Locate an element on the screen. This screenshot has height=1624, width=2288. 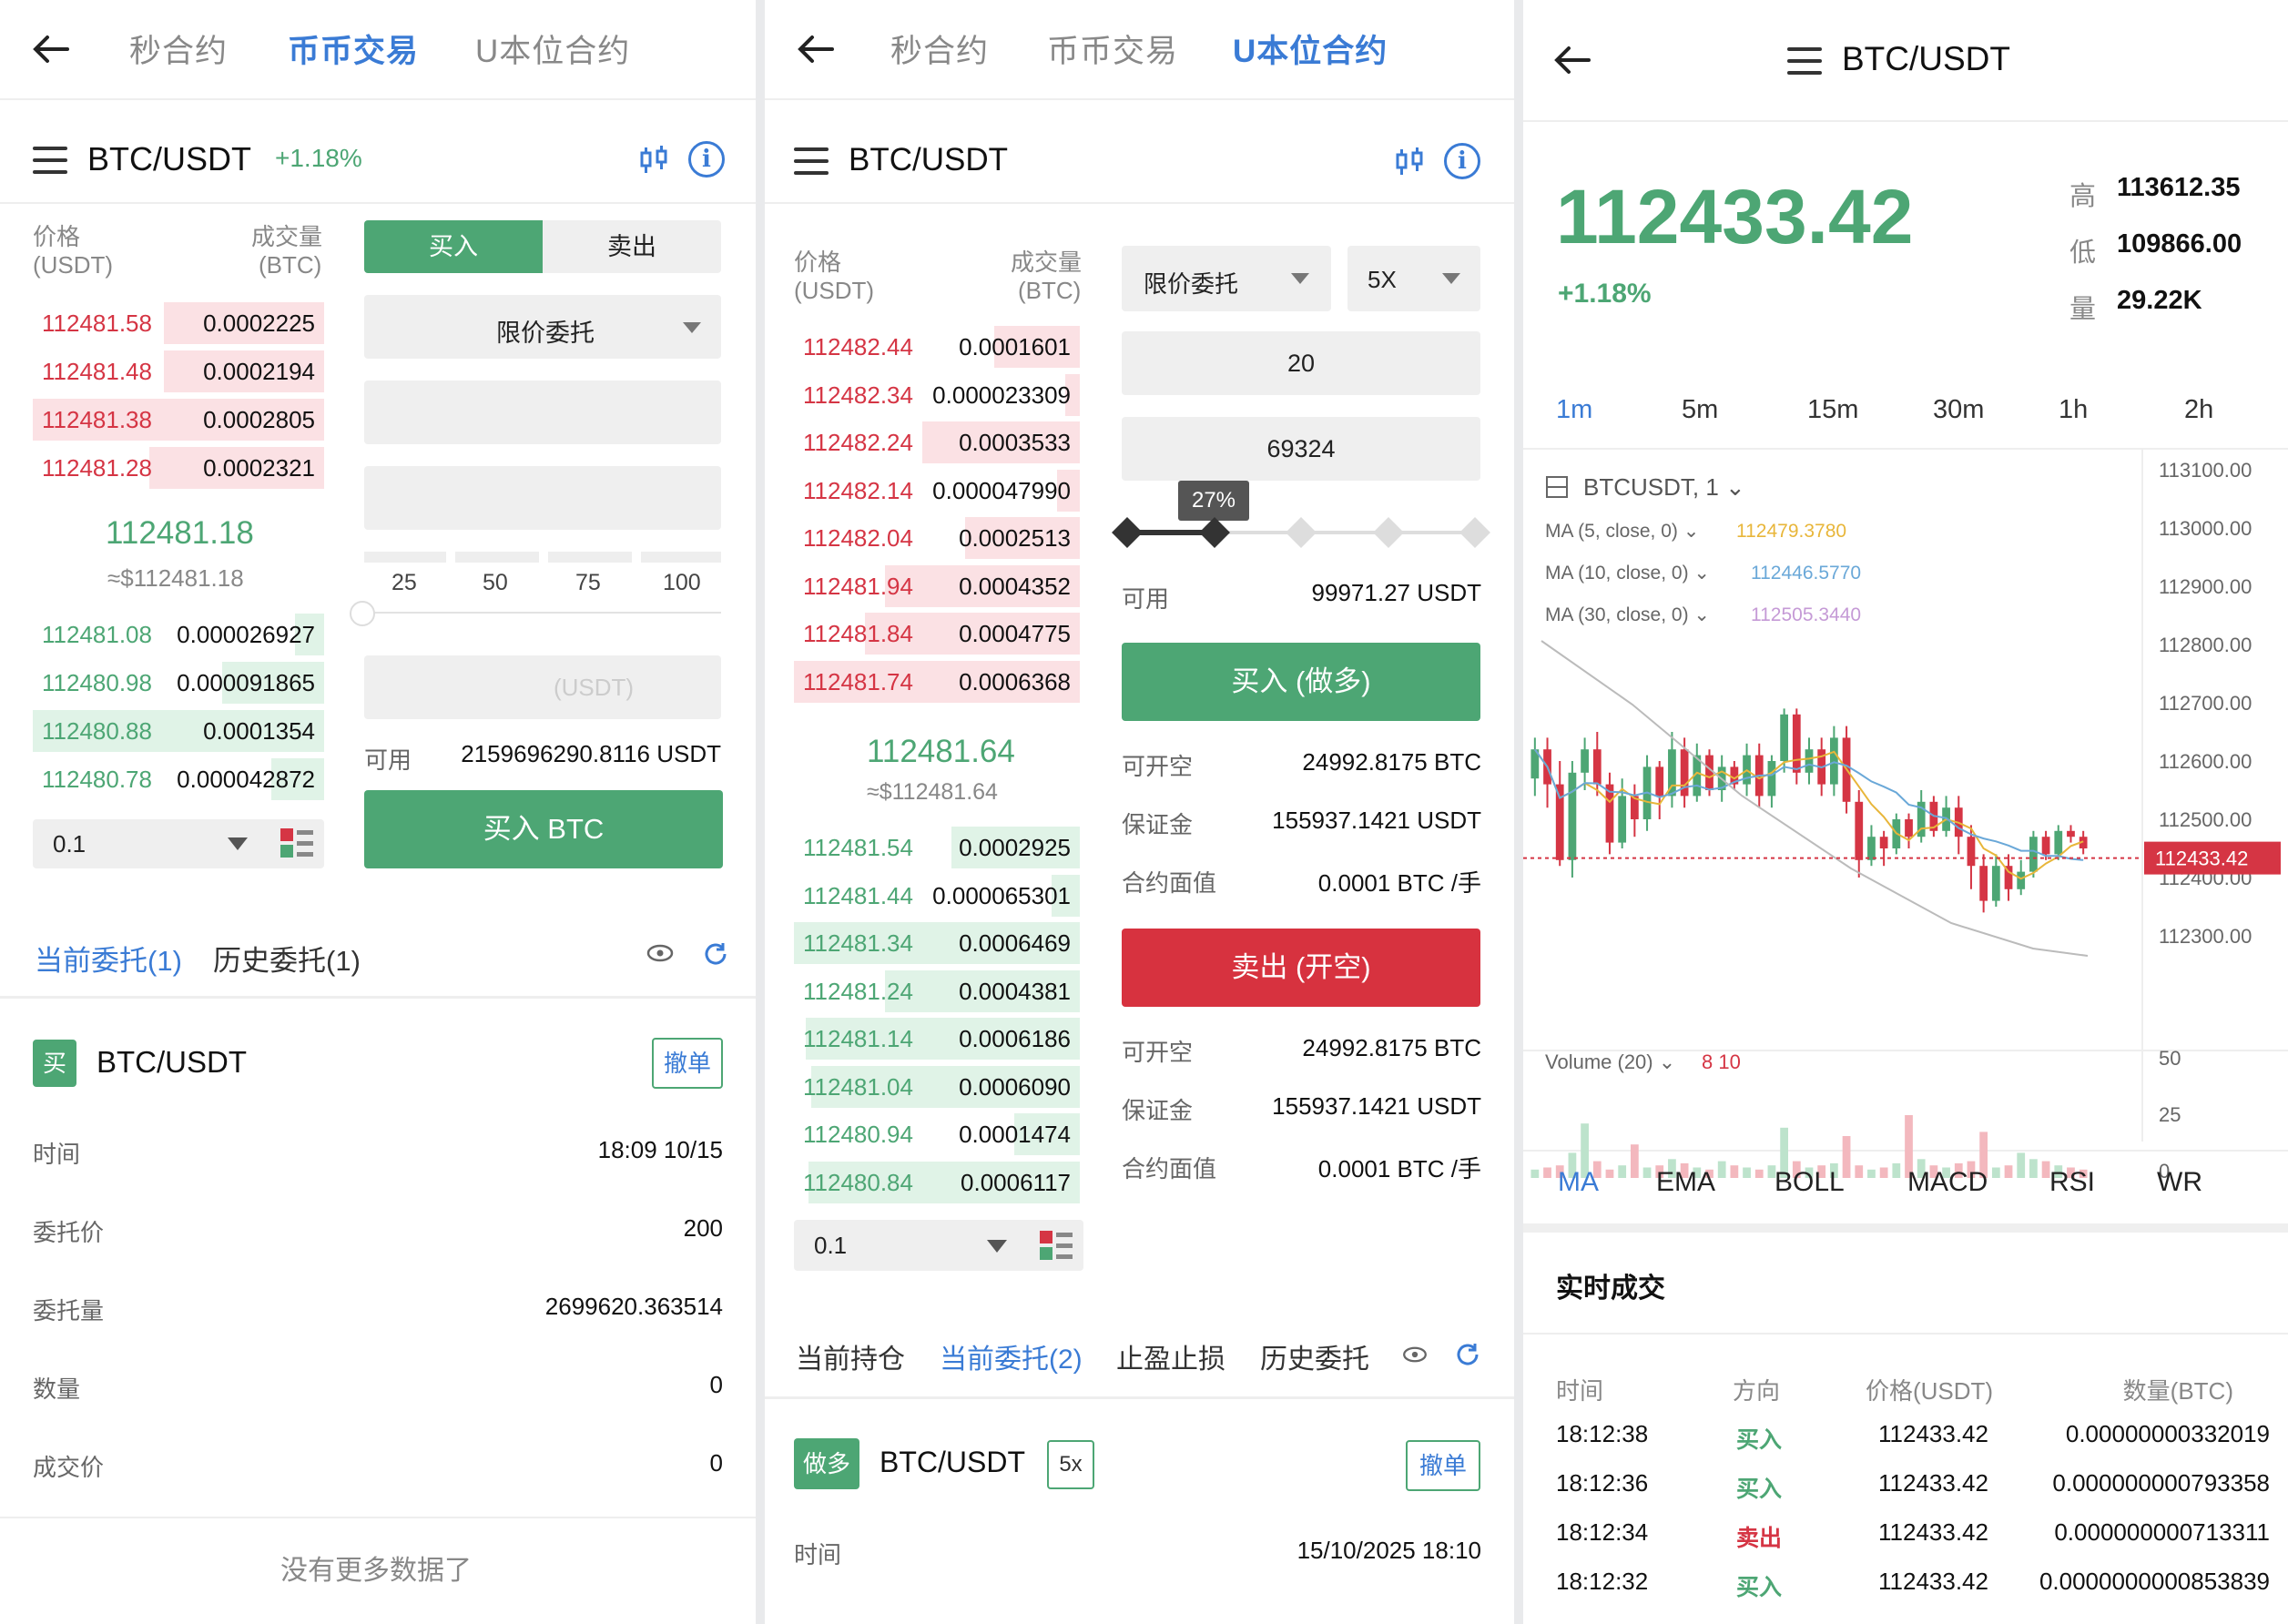
ask-row: 112482.44 0.0001601 is located at coordinates (937, 347).